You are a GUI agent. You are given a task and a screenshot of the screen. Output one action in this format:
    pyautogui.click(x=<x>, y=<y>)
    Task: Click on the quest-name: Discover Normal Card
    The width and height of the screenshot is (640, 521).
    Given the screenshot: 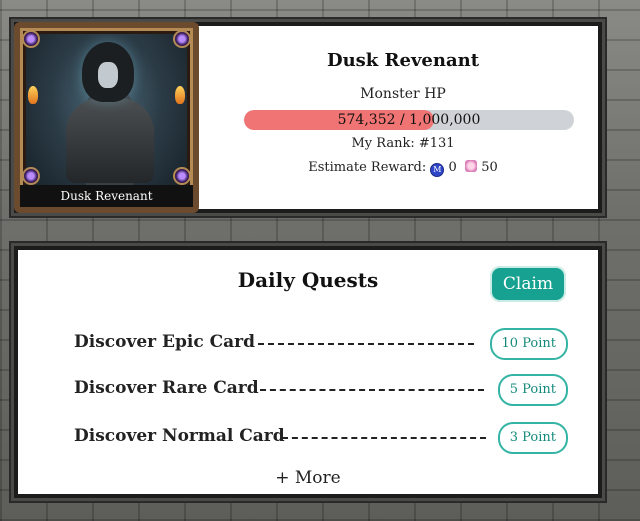 What is the action you would take?
    pyautogui.click(x=179, y=436)
    